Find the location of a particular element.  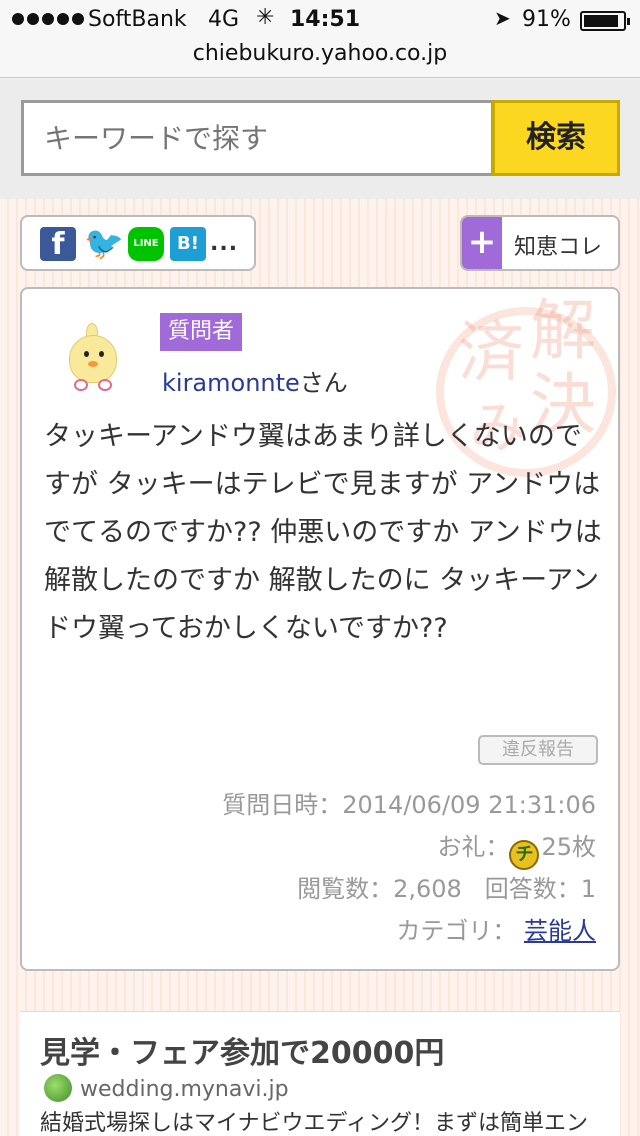

username: kiramonnteさん is located at coordinates (255, 380).